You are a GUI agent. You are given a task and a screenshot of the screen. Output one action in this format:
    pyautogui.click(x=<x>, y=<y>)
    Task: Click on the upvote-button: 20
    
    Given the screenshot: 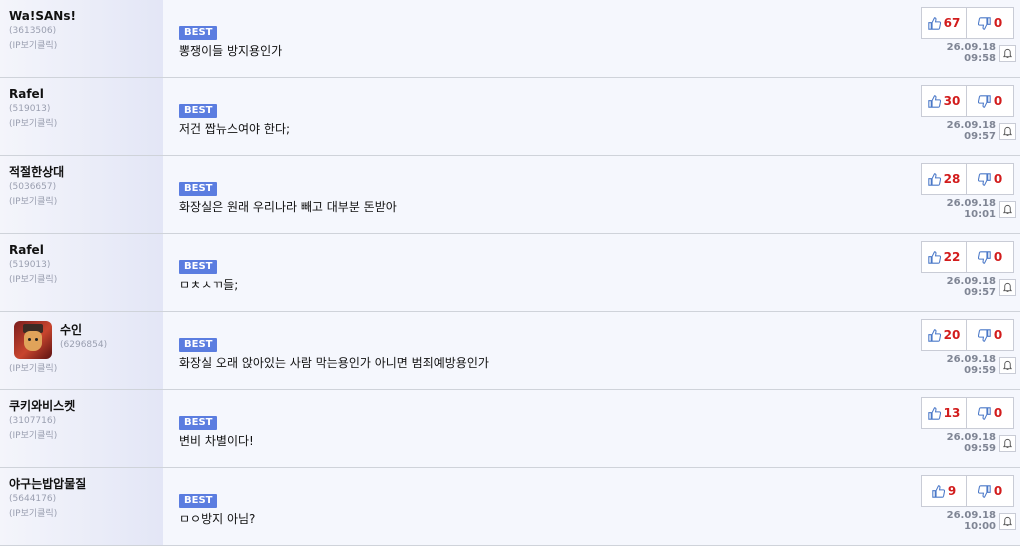 What is the action you would take?
    pyautogui.click(x=944, y=335)
    